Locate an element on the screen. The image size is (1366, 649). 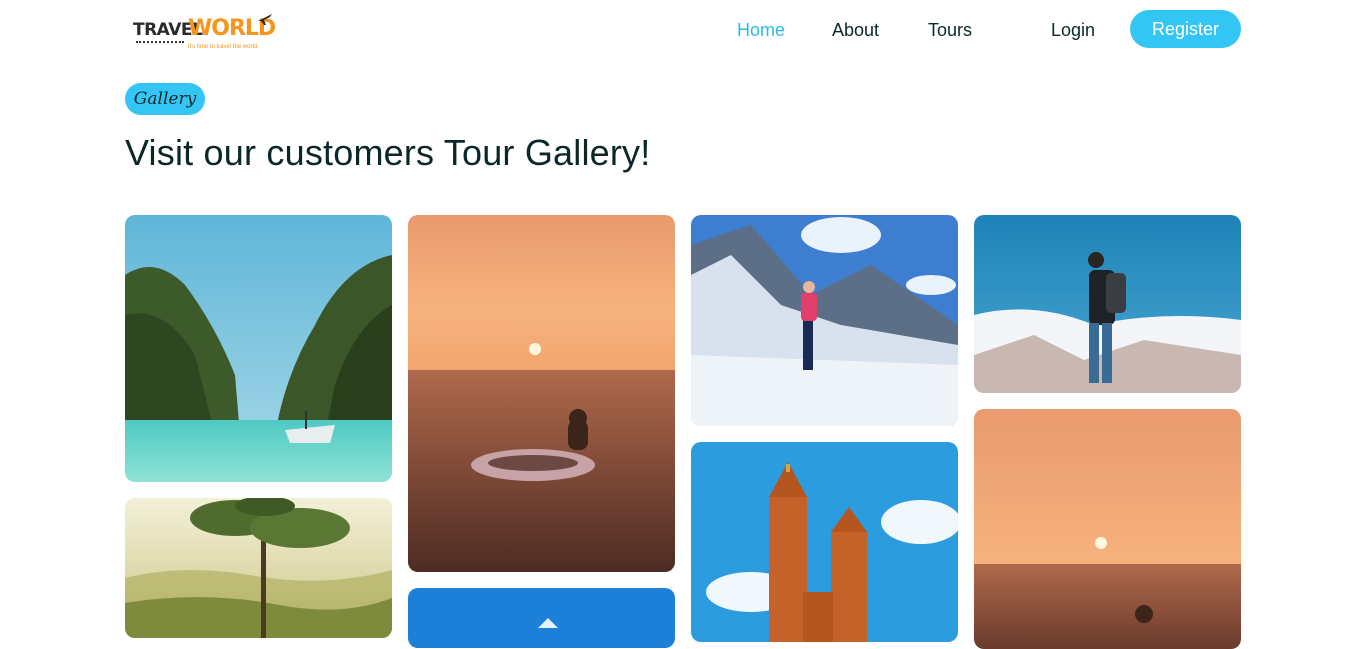
gallery-image-lagoon is located at coordinates (258, 348).